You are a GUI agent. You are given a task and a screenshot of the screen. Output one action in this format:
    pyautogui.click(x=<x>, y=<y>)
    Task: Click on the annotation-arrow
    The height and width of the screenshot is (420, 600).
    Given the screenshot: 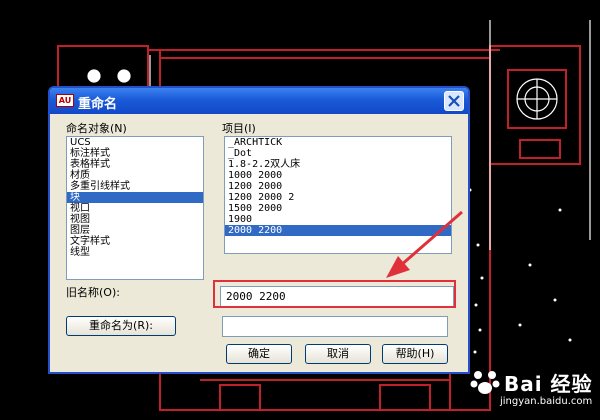 What is the action you would take?
    pyautogui.click(x=424, y=244)
    